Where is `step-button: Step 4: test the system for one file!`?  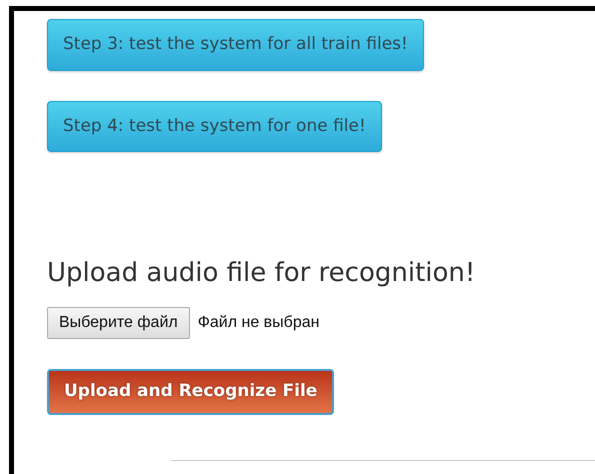 step-button: Step 4: test the system for one file! is located at coordinates (214, 126).